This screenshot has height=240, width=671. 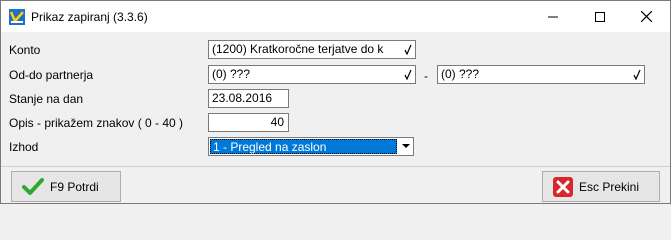 What do you see at coordinates (25, 50) in the screenshot?
I see `konto-label: Konto` at bounding box center [25, 50].